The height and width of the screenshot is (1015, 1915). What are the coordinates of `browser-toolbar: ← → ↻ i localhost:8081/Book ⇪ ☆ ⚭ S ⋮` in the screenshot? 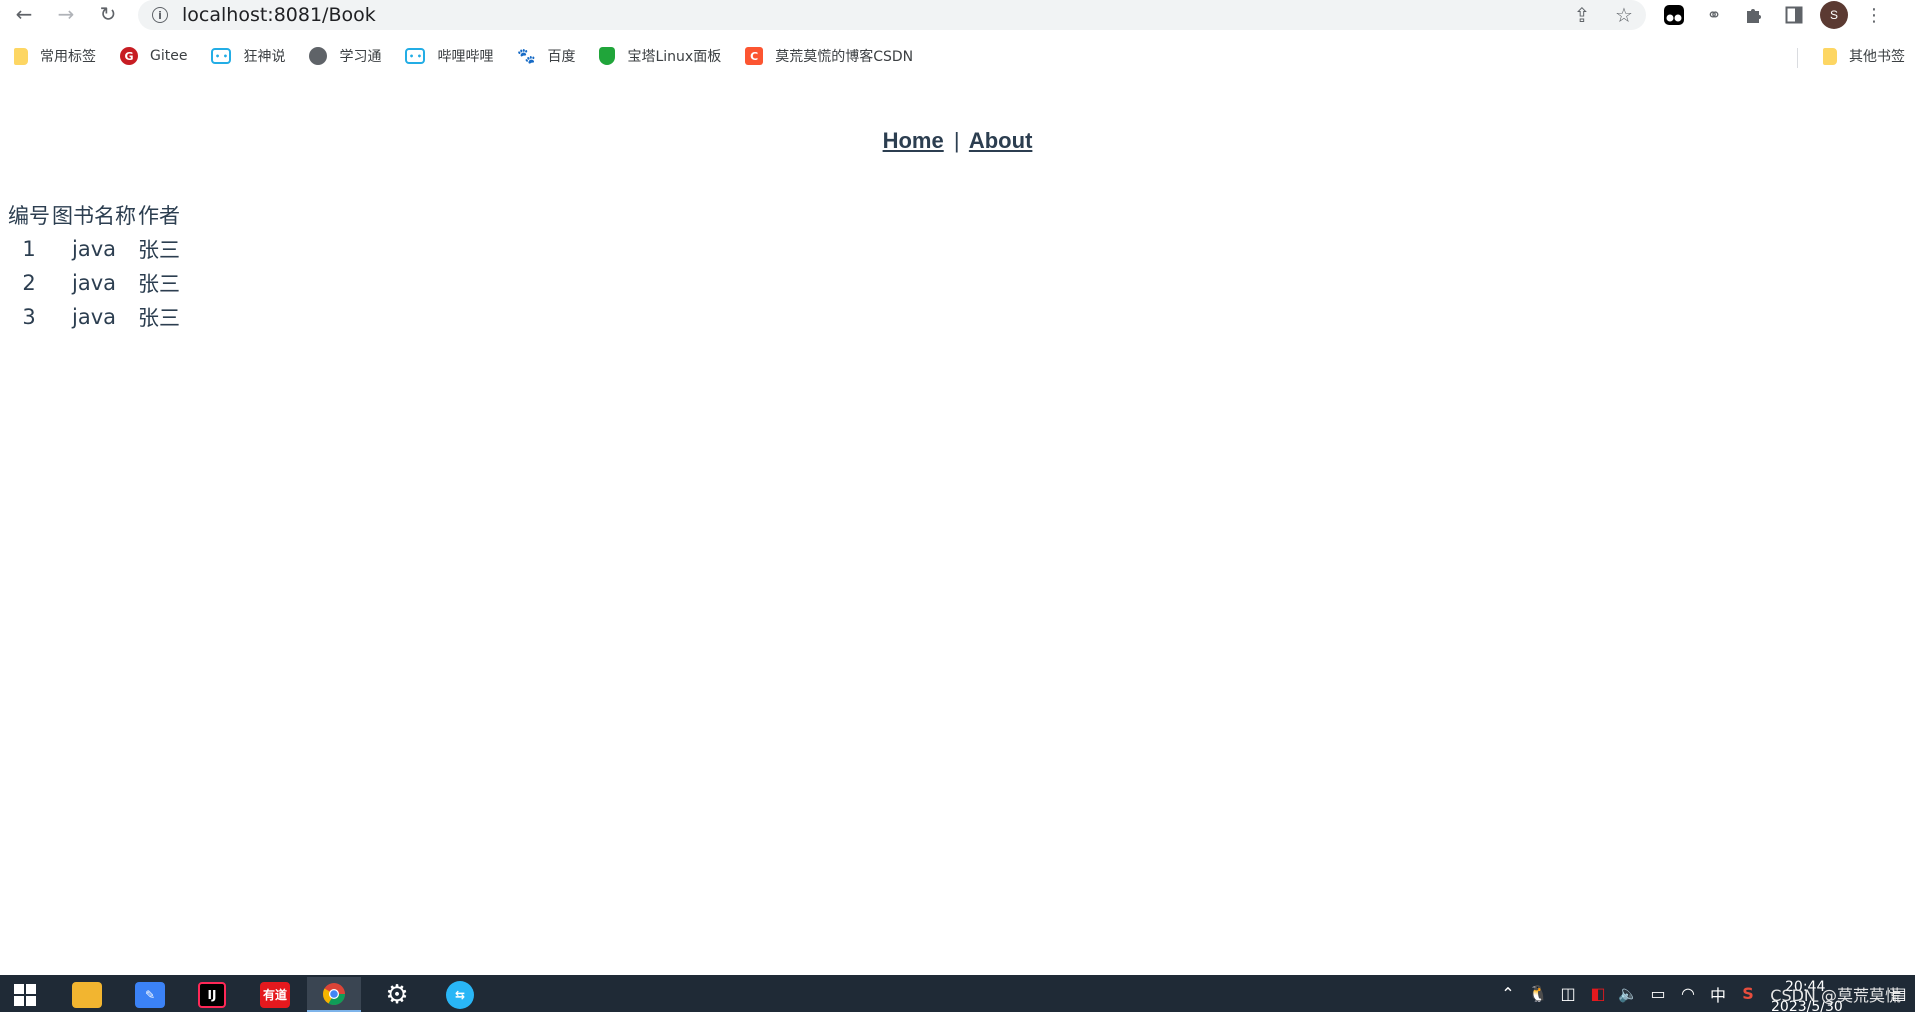 It's located at (957, 15).